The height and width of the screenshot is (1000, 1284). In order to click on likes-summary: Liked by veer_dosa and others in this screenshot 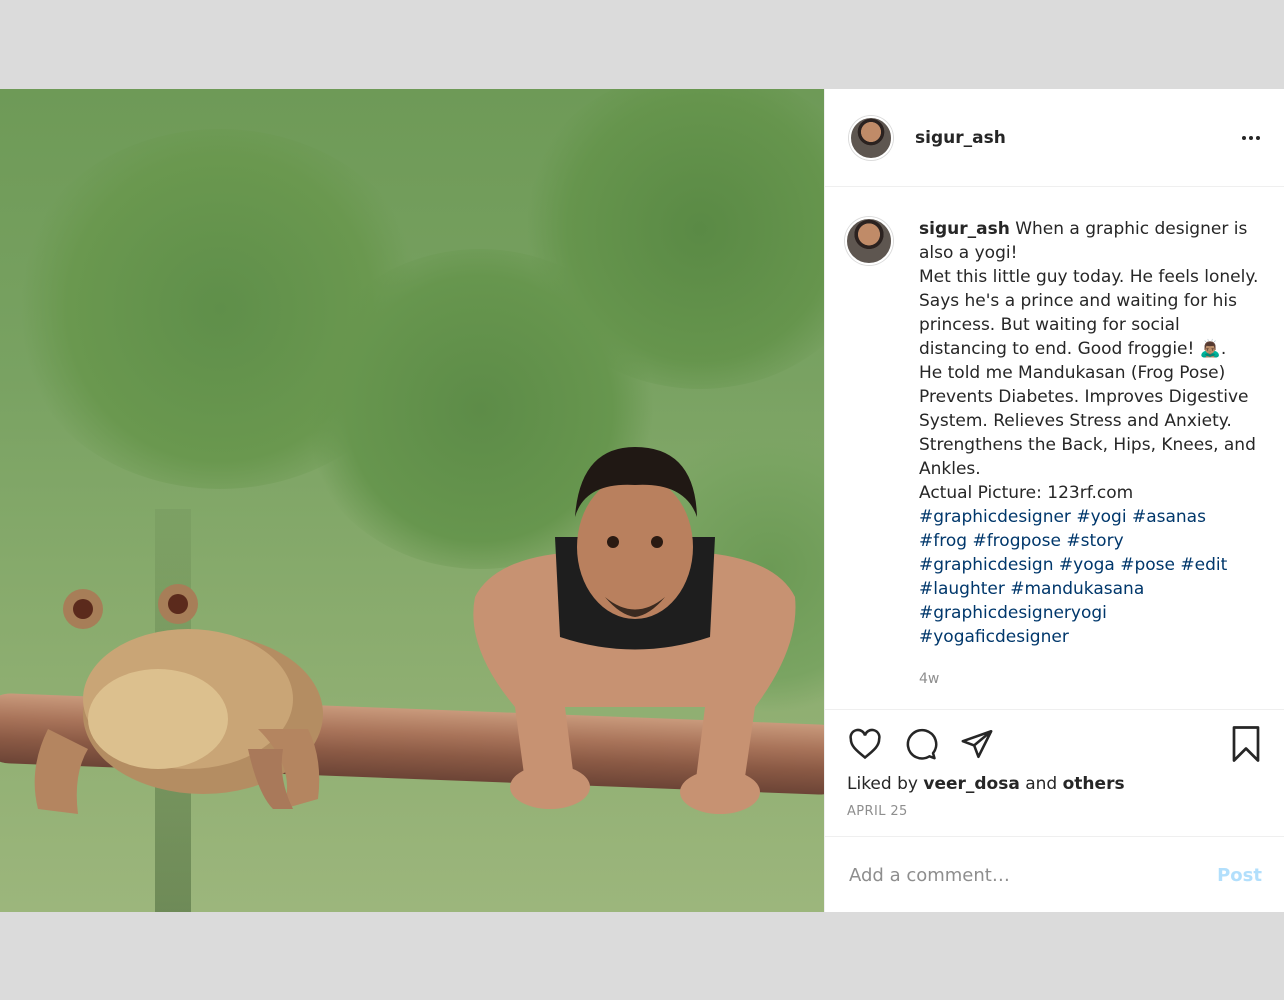, I will do `click(1054, 778)`.